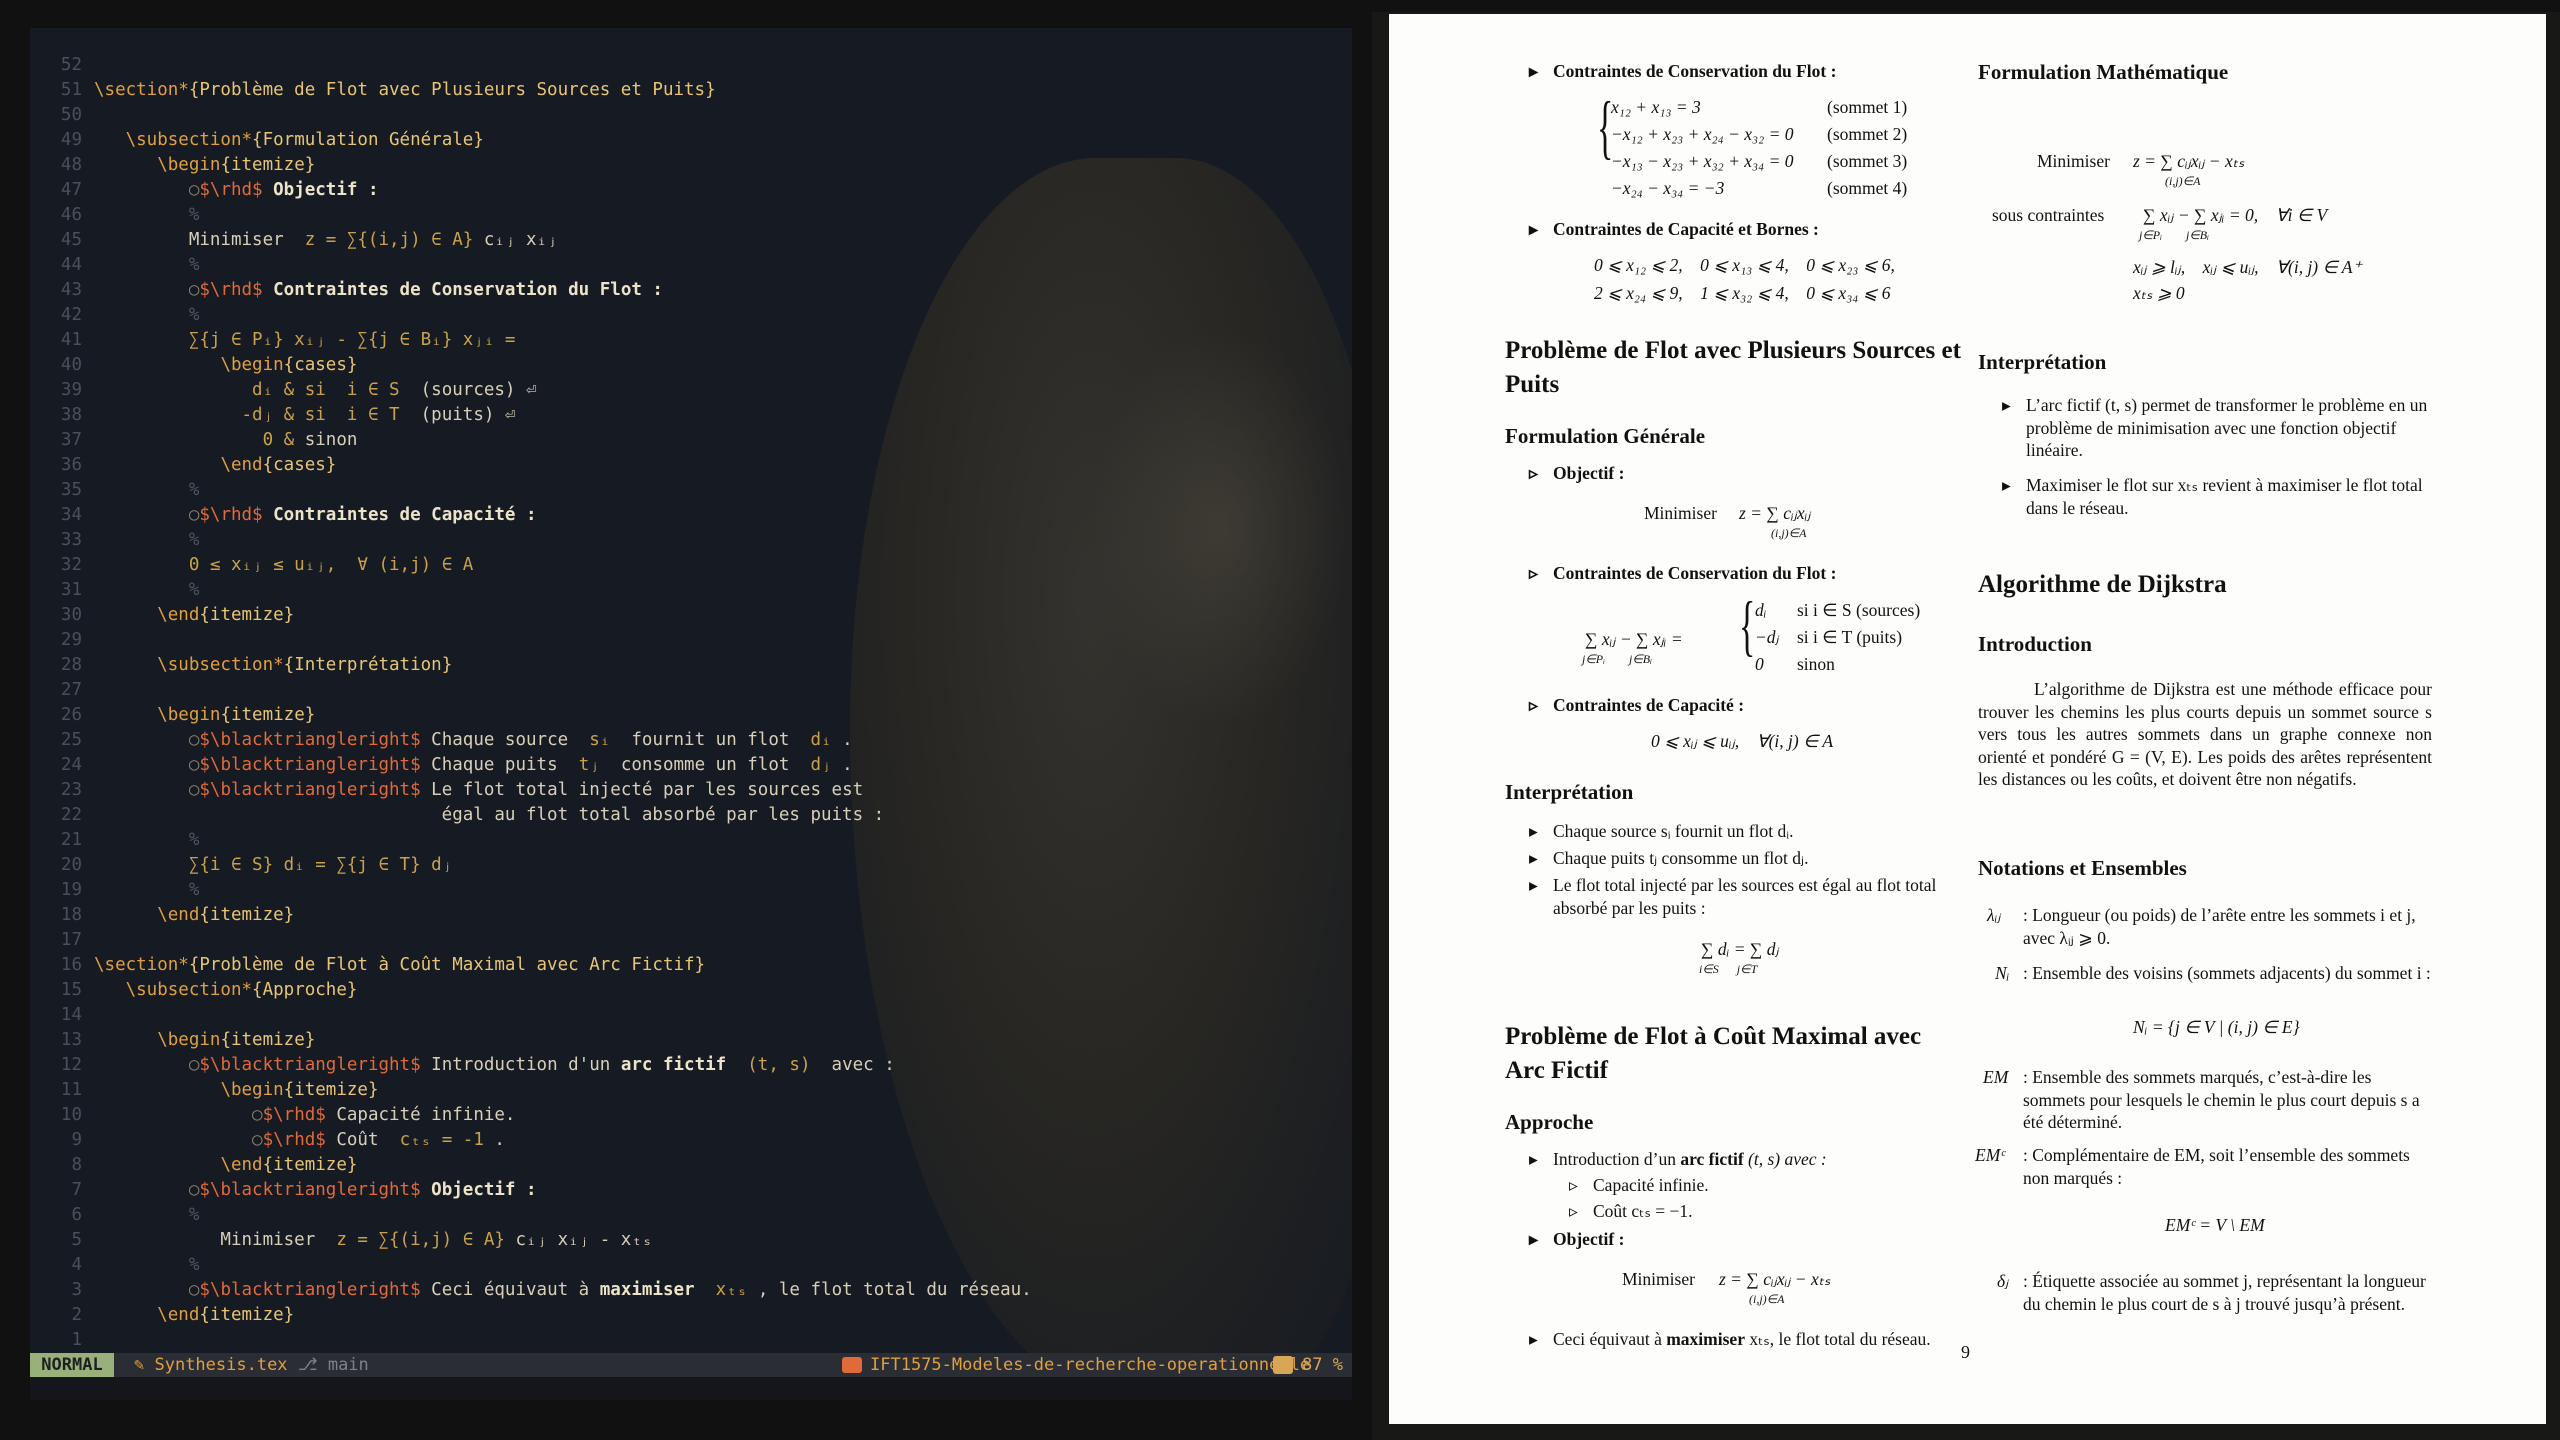  I want to click on code-line: 8 \end{itemize}, so click(691, 1165).